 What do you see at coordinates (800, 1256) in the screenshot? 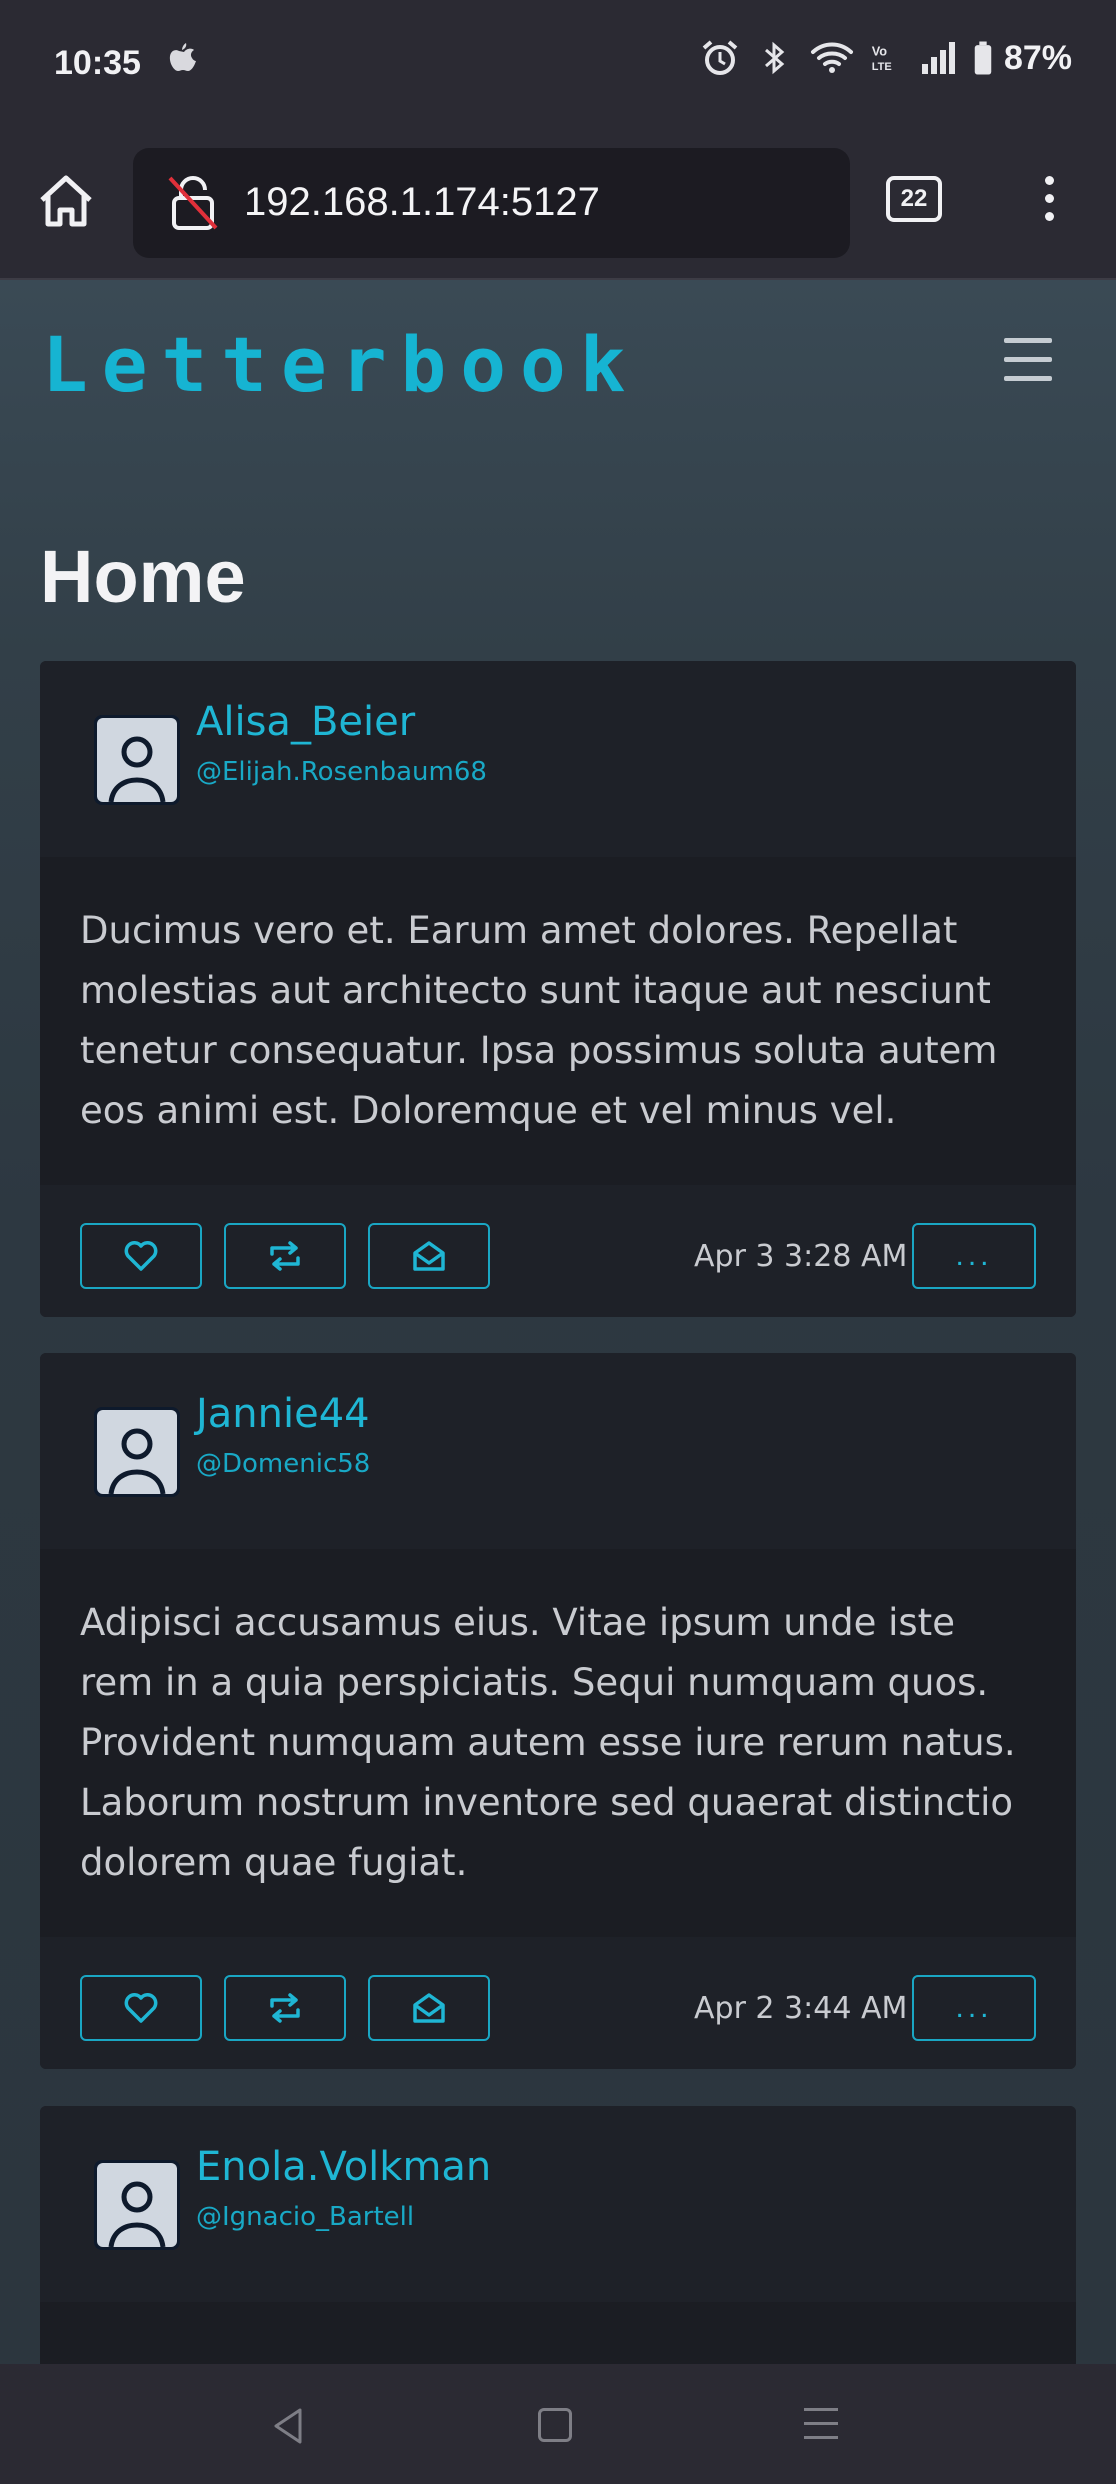
I see `post-timestamp: Apr 3 3:28 AM` at bounding box center [800, 1256].